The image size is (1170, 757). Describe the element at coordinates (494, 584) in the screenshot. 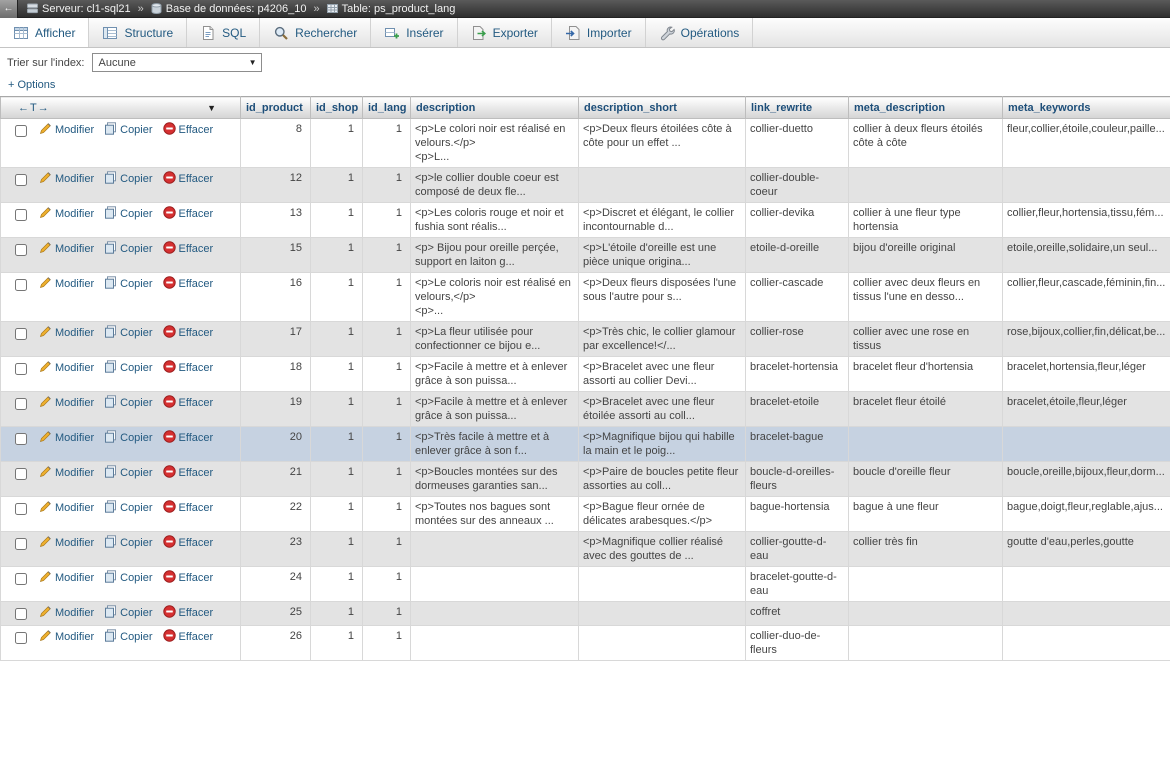

I see `cell-description` at that location.